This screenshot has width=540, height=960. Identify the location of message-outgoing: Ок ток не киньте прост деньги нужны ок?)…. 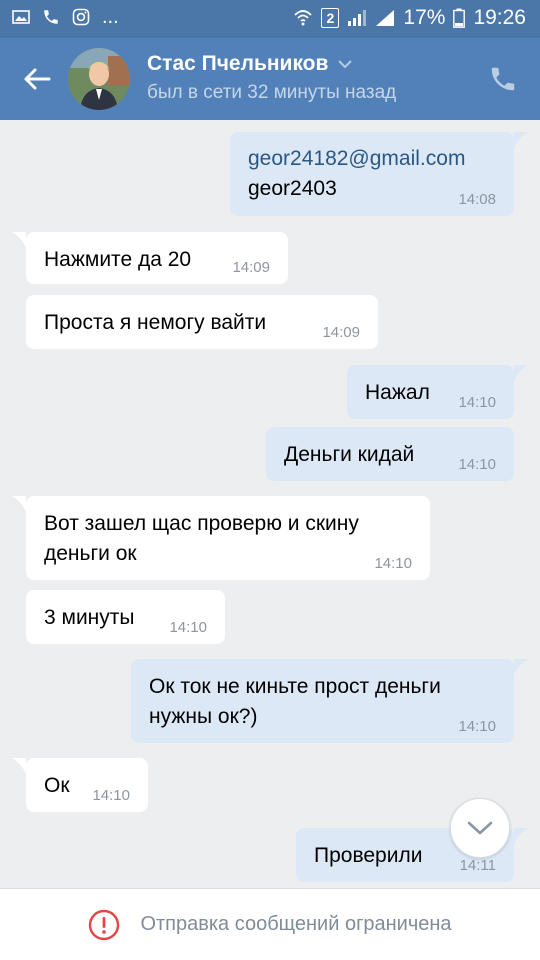
(322, 701).